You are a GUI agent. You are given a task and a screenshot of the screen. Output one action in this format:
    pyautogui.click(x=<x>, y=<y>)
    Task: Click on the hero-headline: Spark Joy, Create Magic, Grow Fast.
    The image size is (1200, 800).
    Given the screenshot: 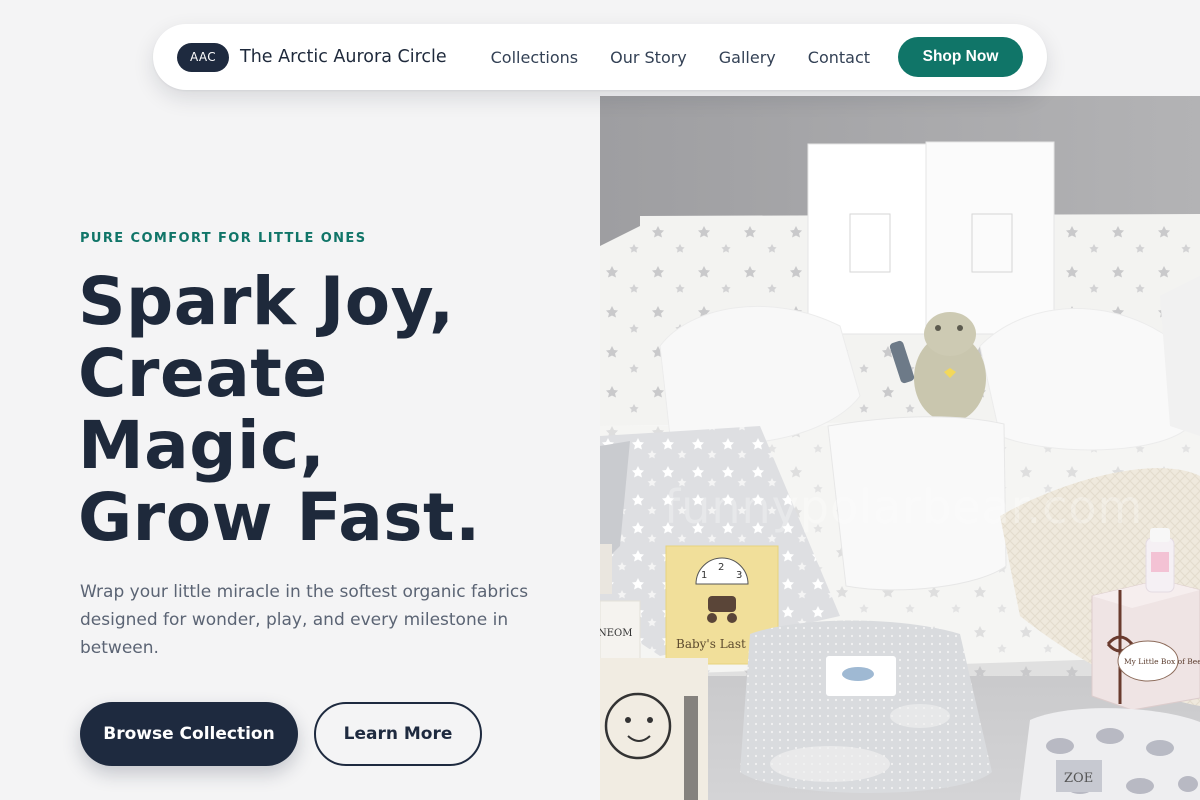 What is the action you would take?
    pyautogui.click(x=318, y=410)
    